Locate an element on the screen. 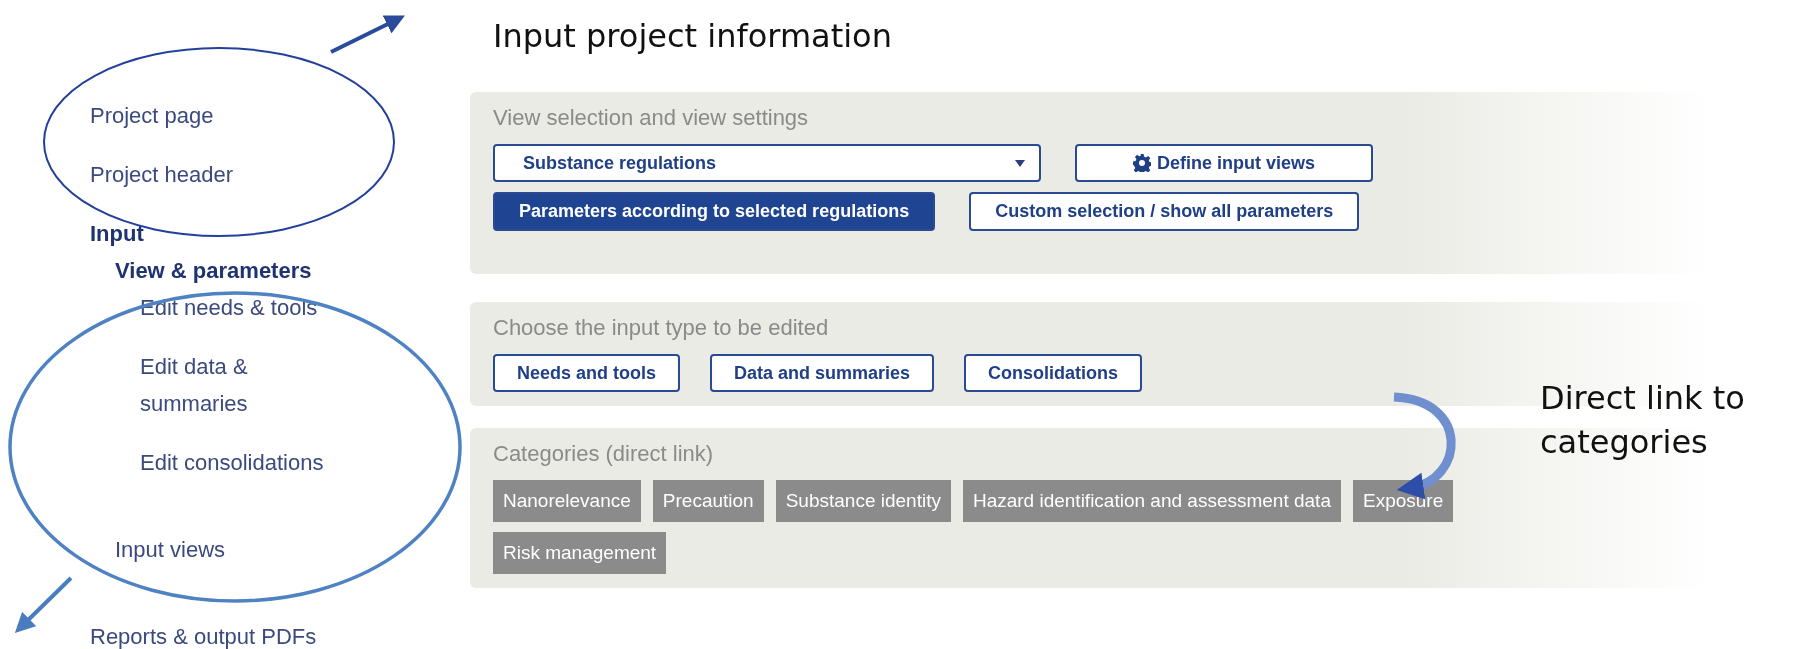  caret-icon is located at coordinates (1020, 163).